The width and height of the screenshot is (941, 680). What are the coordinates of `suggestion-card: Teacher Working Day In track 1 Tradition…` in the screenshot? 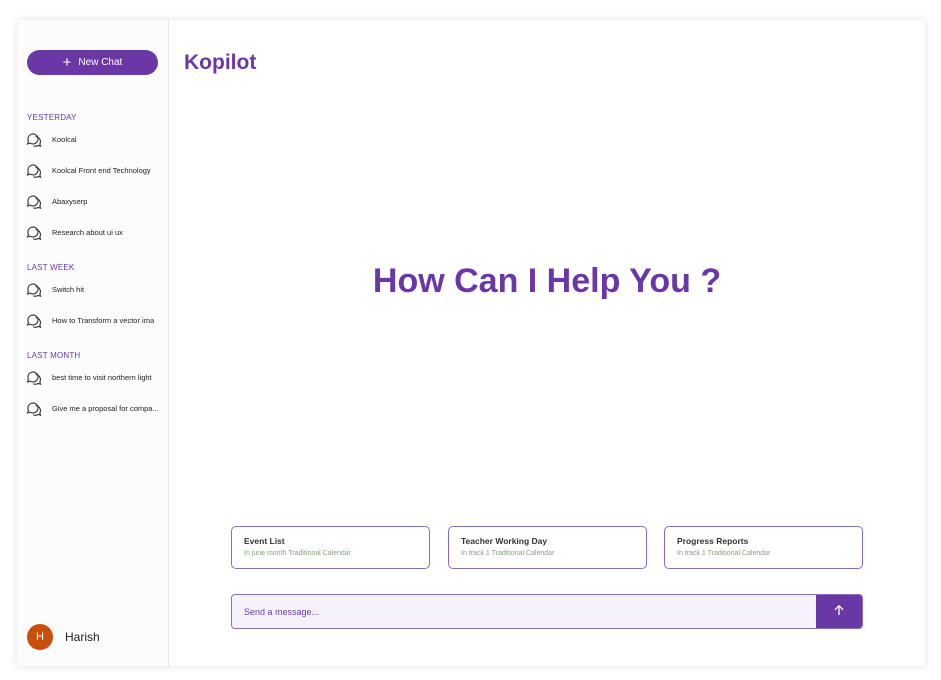 It's located at (547, 547).